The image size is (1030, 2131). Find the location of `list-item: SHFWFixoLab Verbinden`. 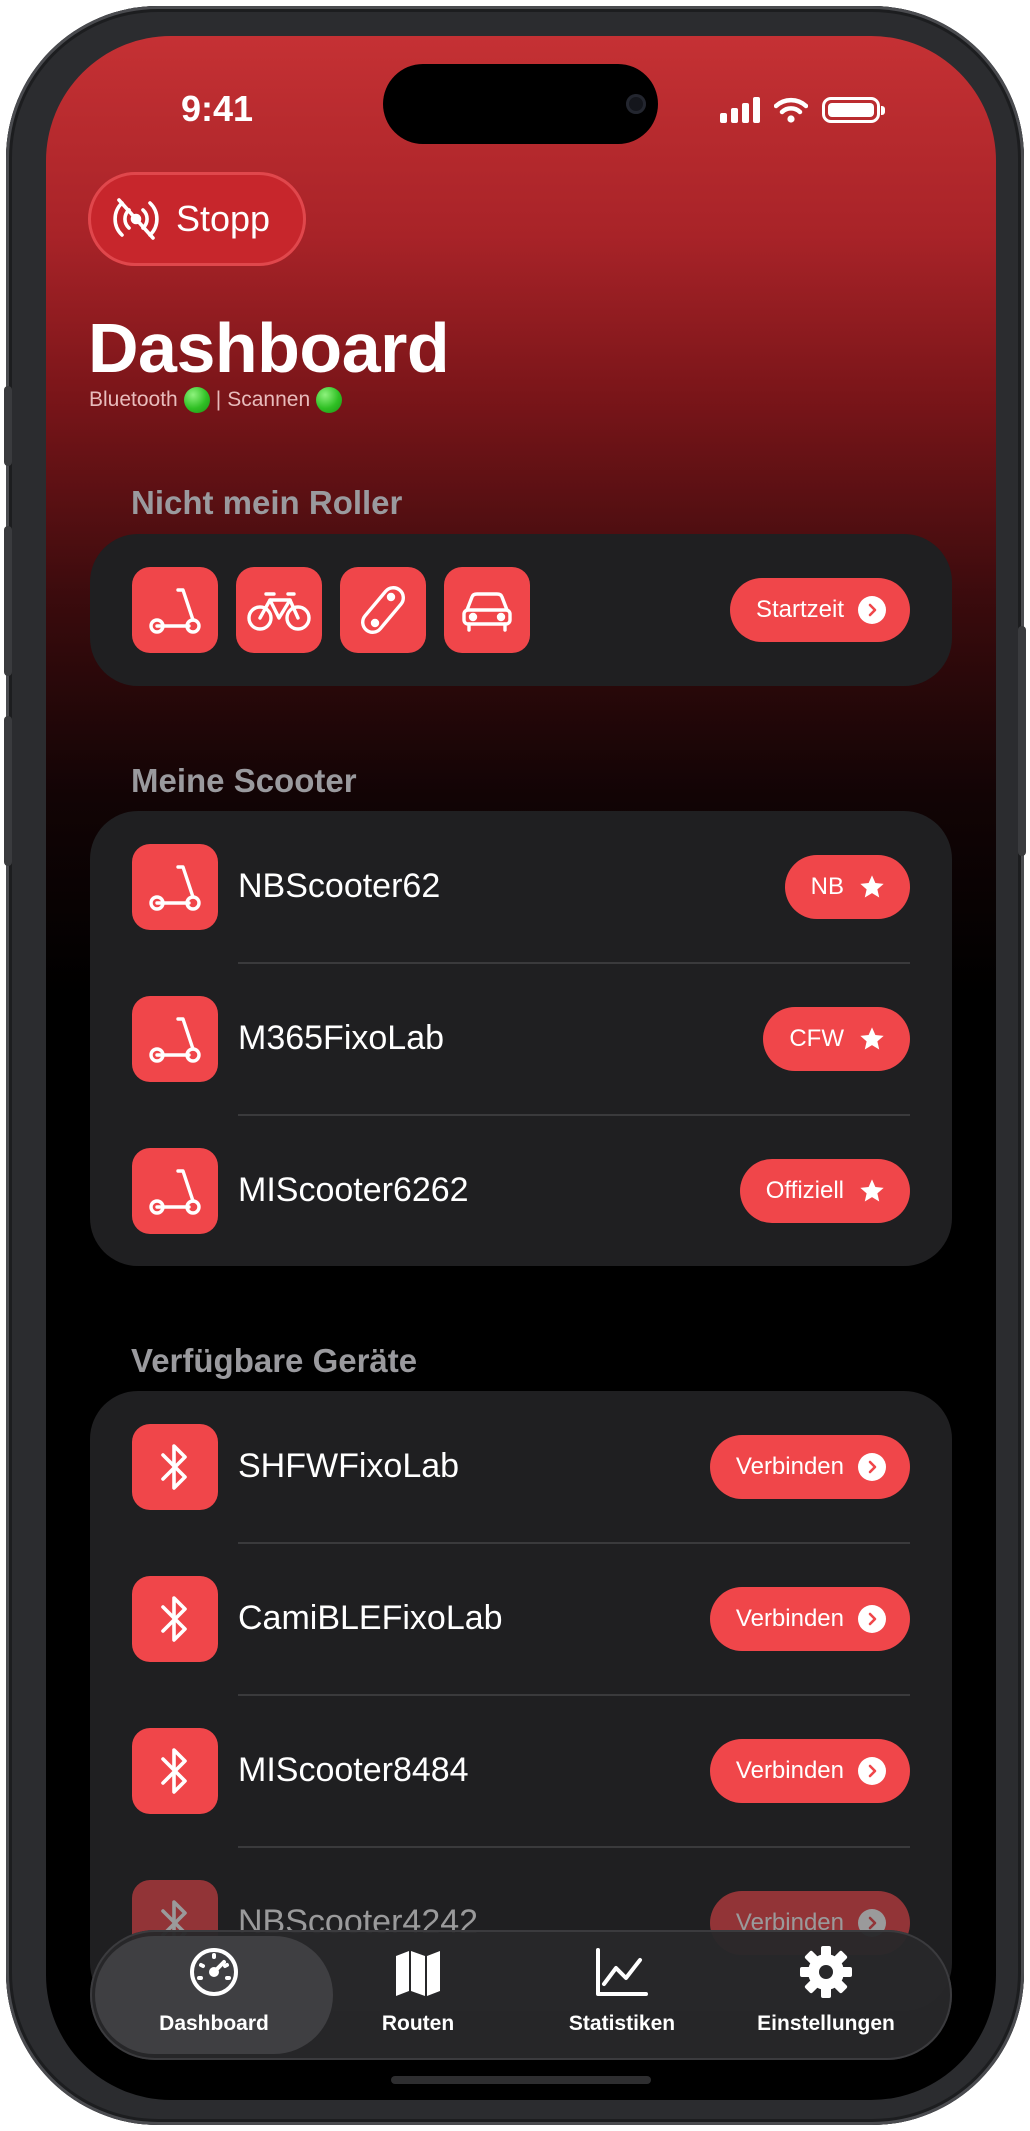

list-item: SHFWFixoLab Verbinden is located at coordinates (521, 1467).